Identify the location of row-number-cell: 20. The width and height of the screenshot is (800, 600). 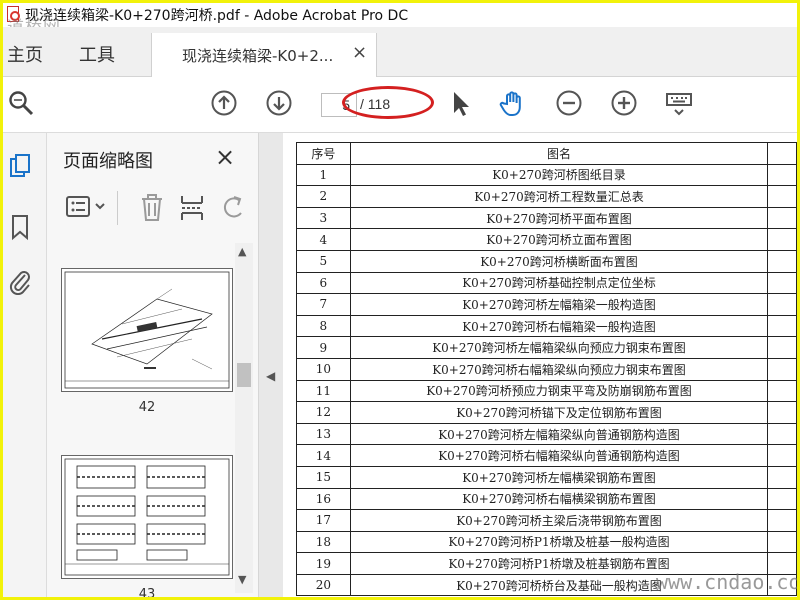
(323, 585).